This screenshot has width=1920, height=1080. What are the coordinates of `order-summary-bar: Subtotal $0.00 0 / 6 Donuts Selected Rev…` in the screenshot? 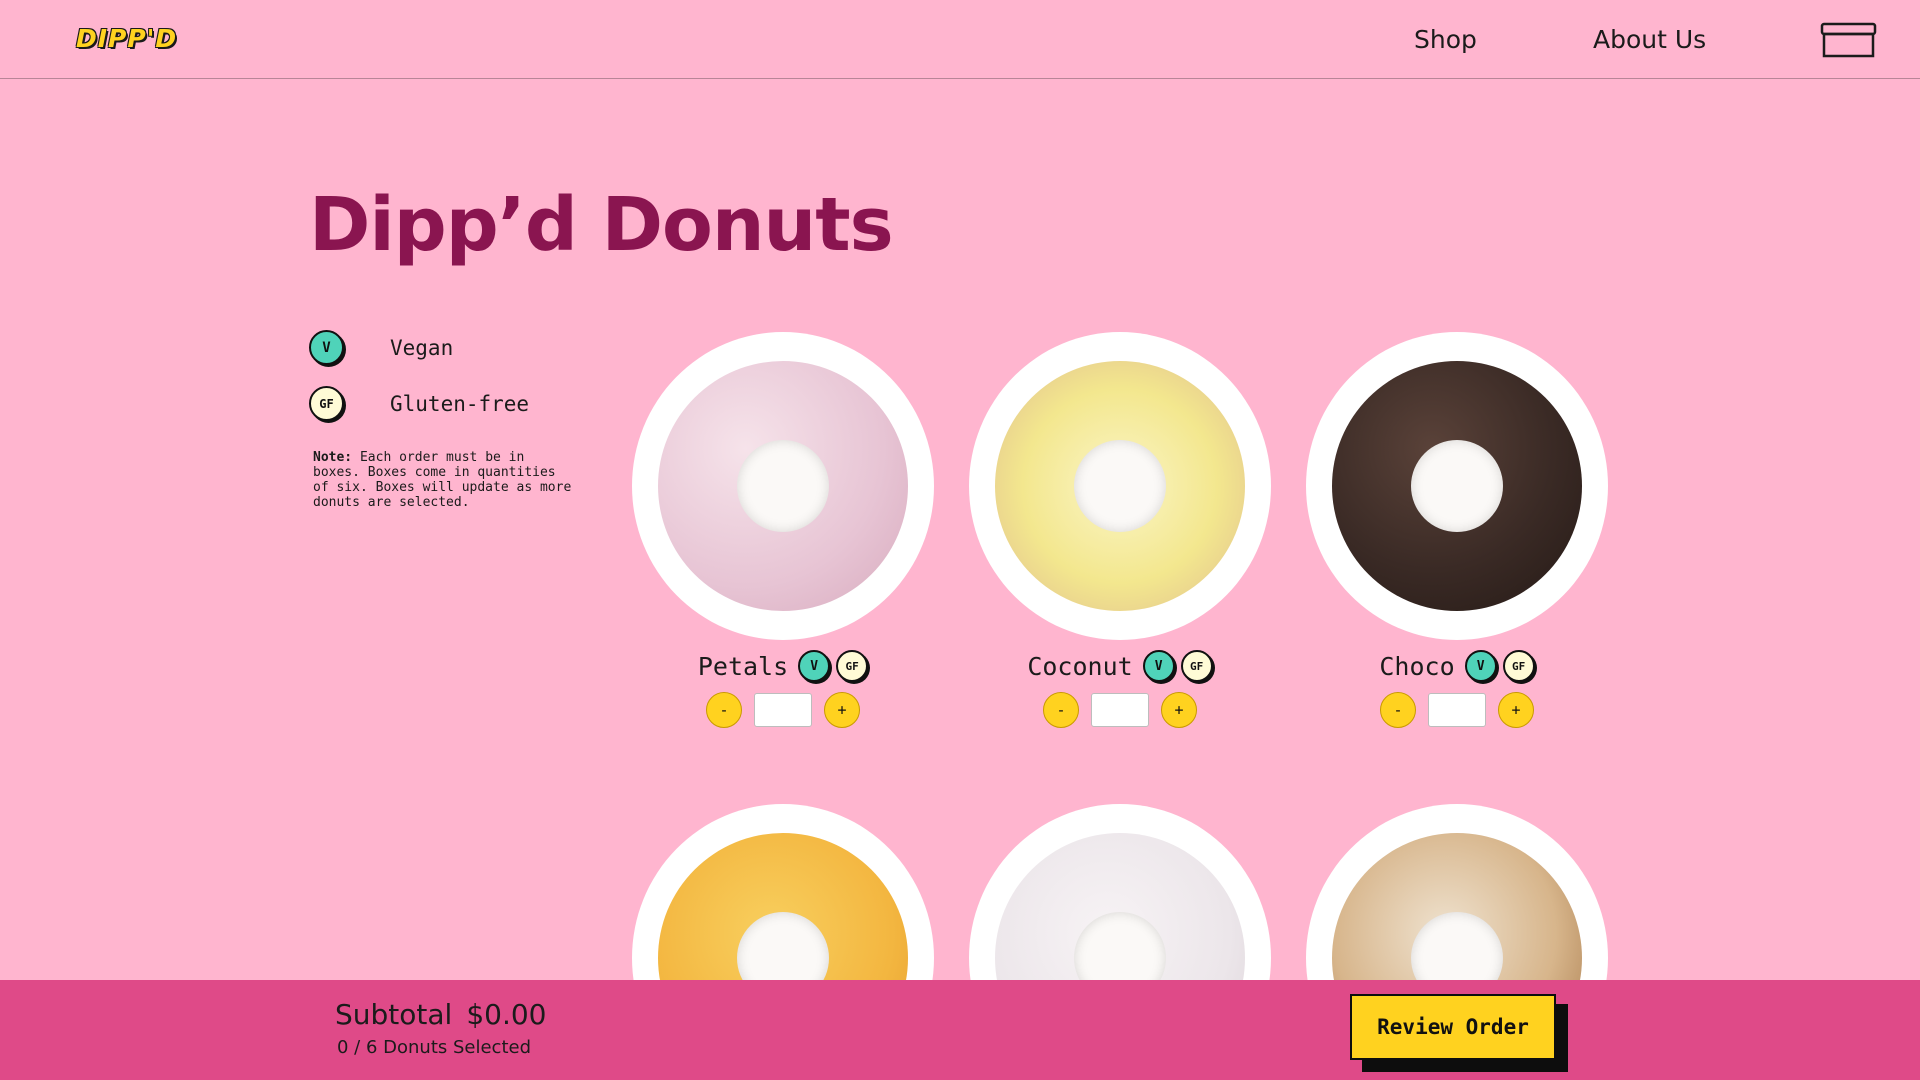 It's located at (960, 1030).